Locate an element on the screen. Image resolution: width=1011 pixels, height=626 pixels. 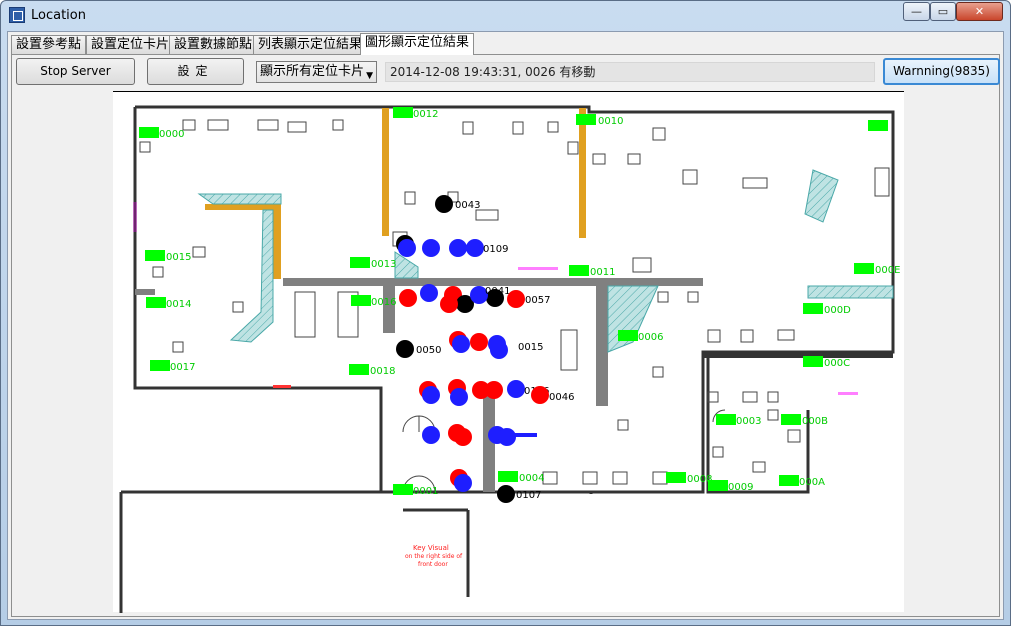
close-button: ✕ is located at coordinates (979, 11).